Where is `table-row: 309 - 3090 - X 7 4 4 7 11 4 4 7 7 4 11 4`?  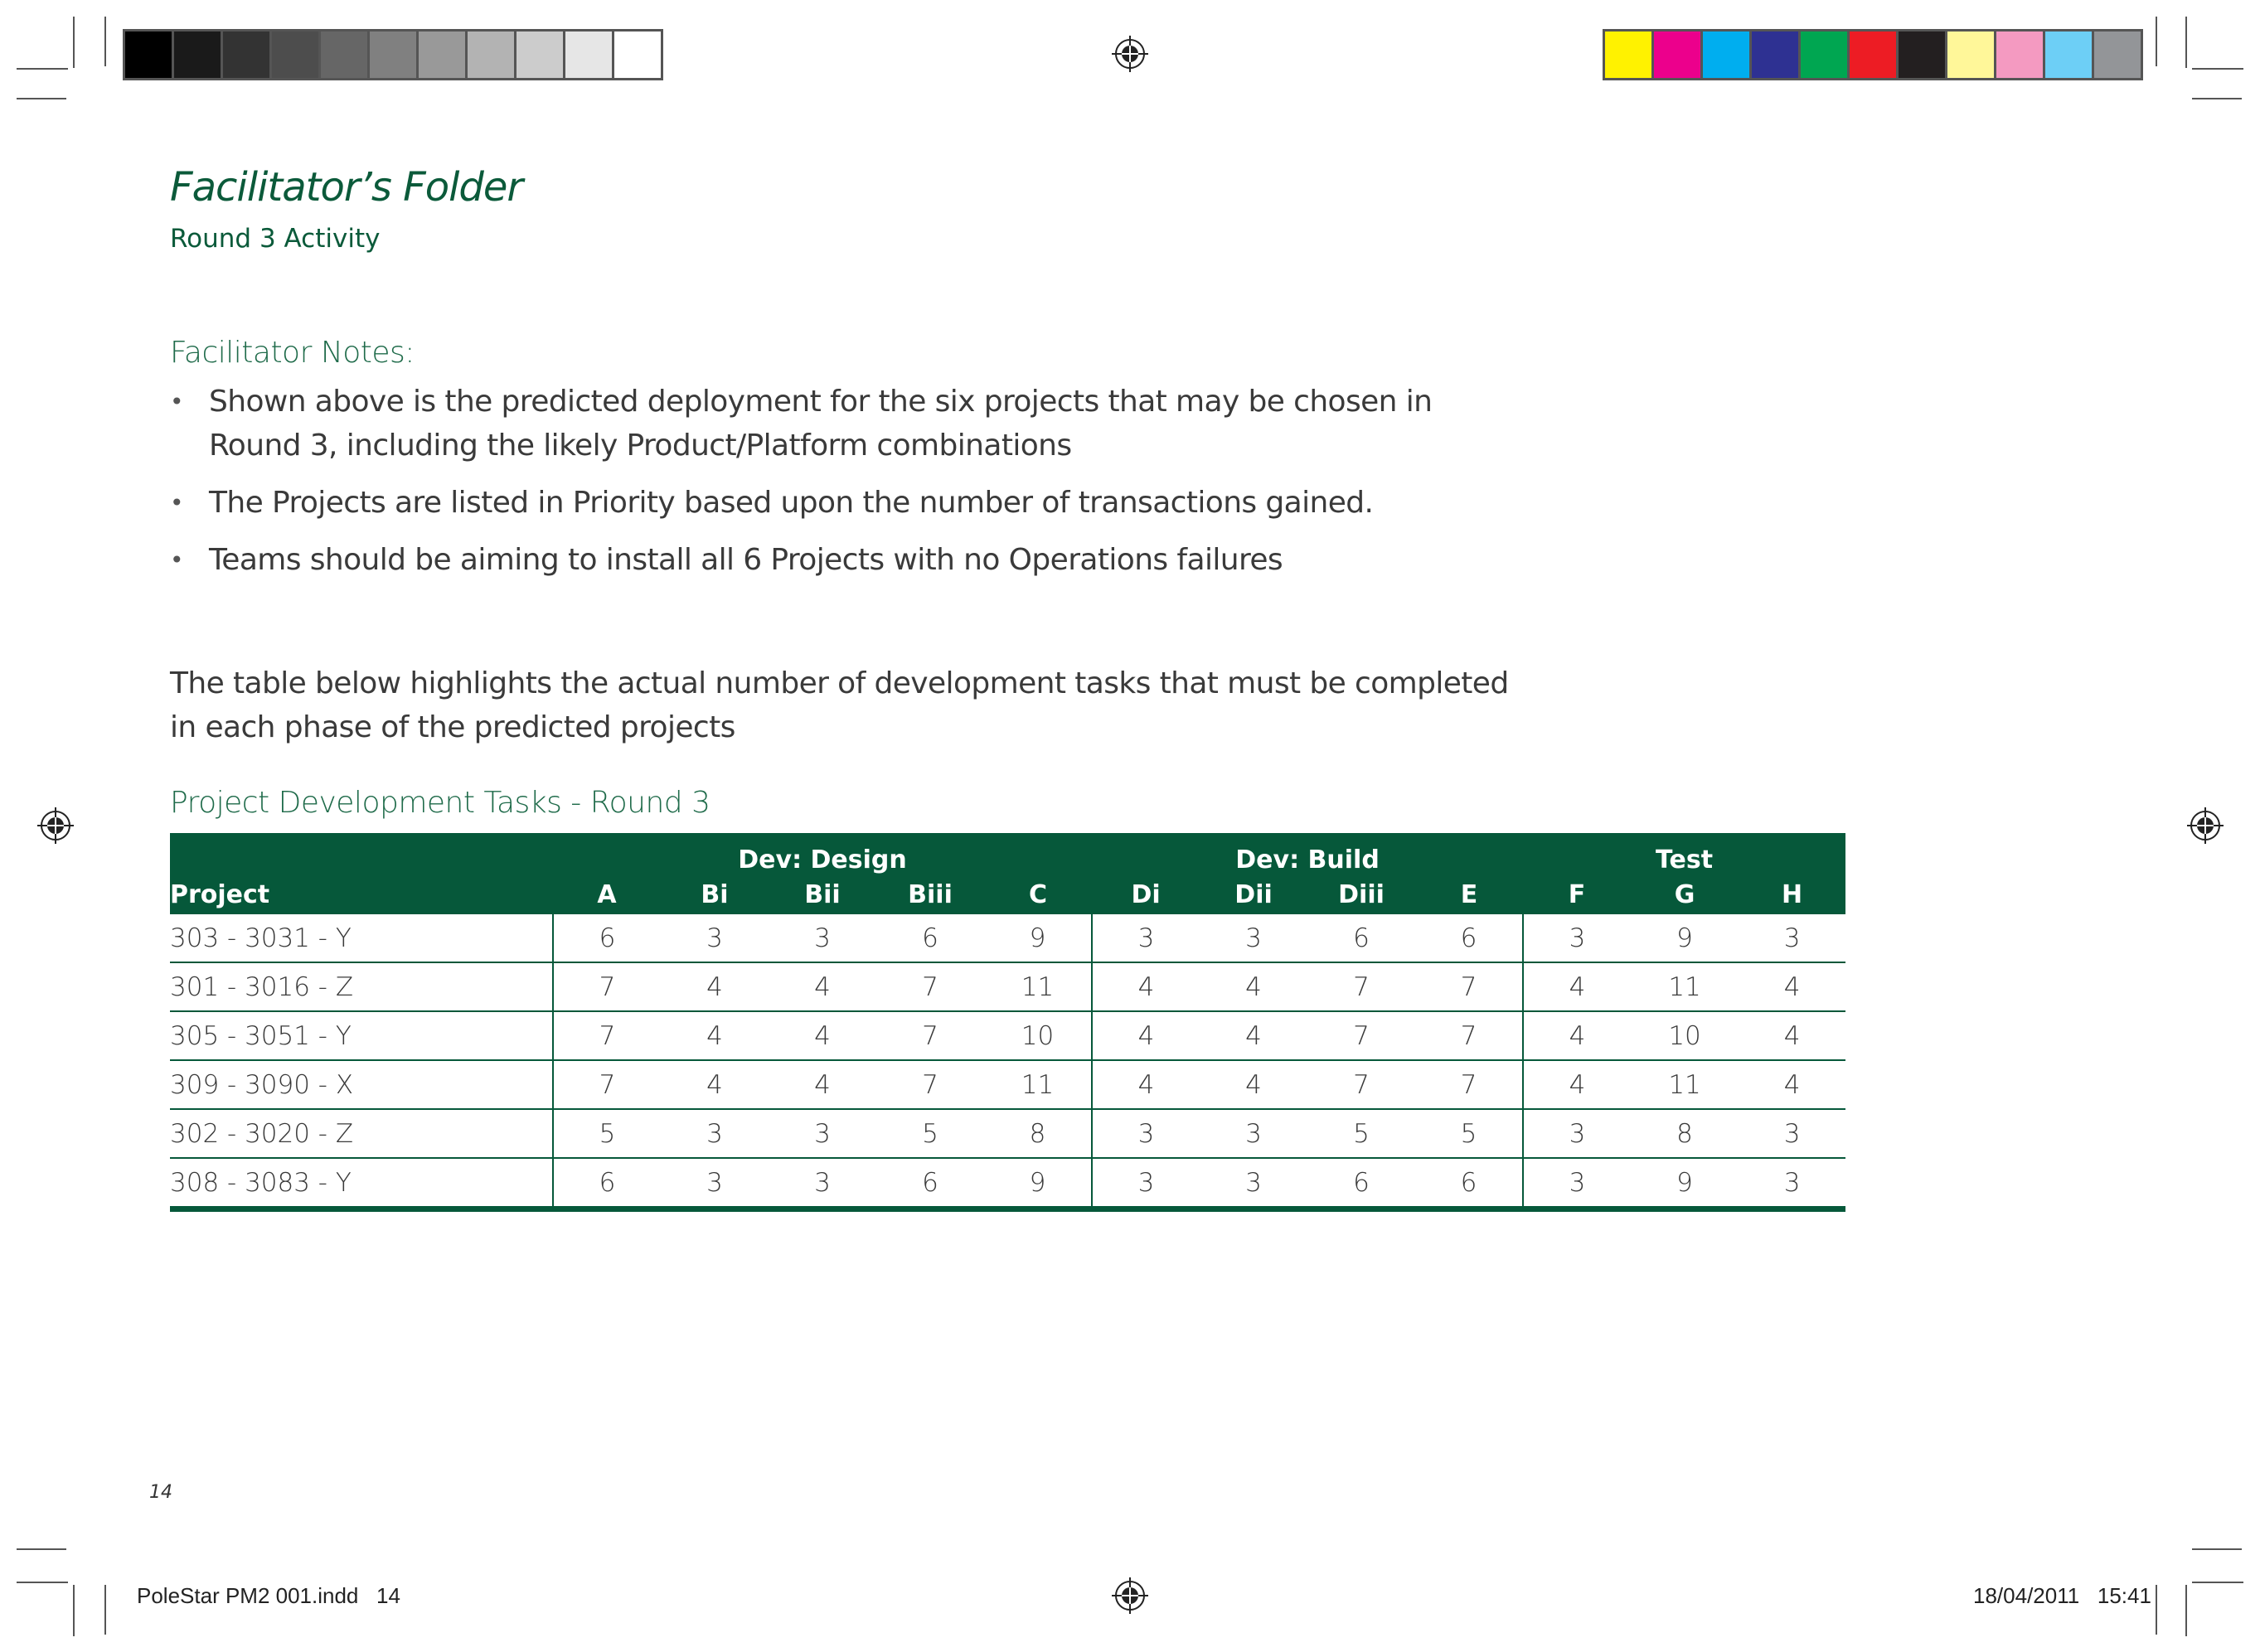
table-row: 309 - 3090 - X 7 4 4 7 11 4 4 7 7 4 11 4 is located at coordinates (1008, 1085).